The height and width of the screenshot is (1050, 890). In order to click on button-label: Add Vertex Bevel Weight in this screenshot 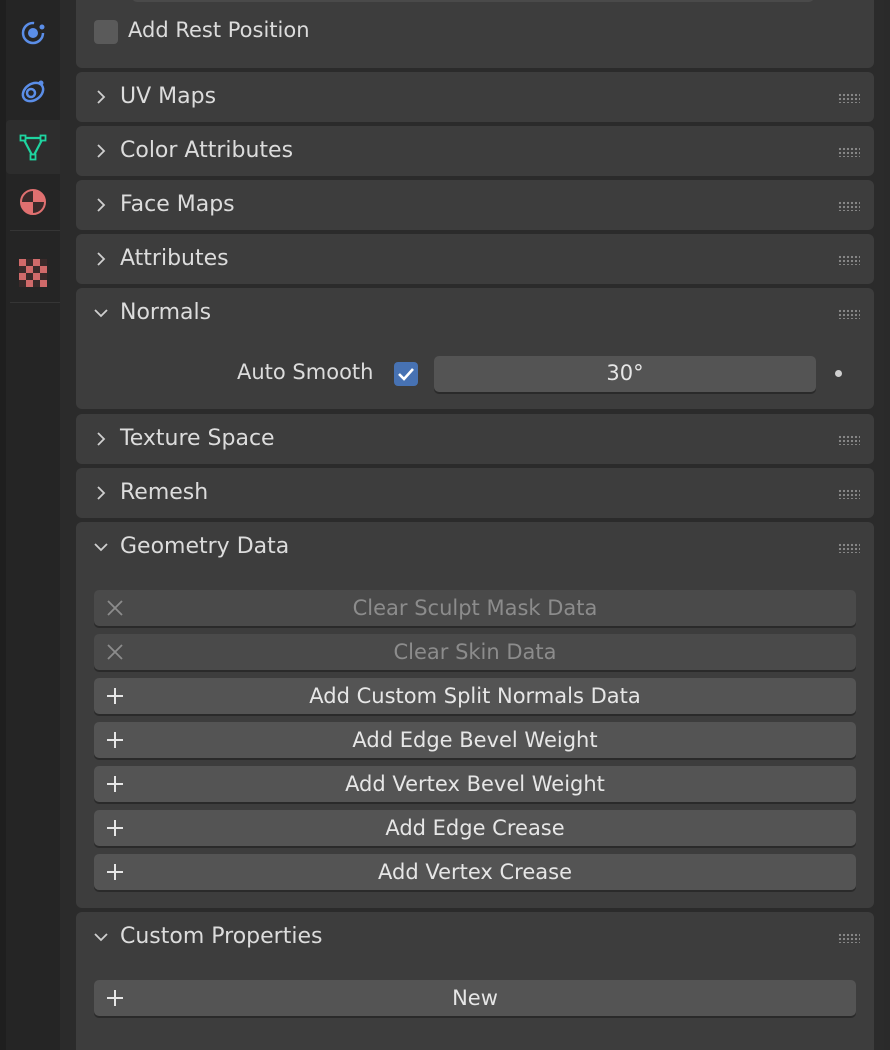, I will do `click(475, 784)`.